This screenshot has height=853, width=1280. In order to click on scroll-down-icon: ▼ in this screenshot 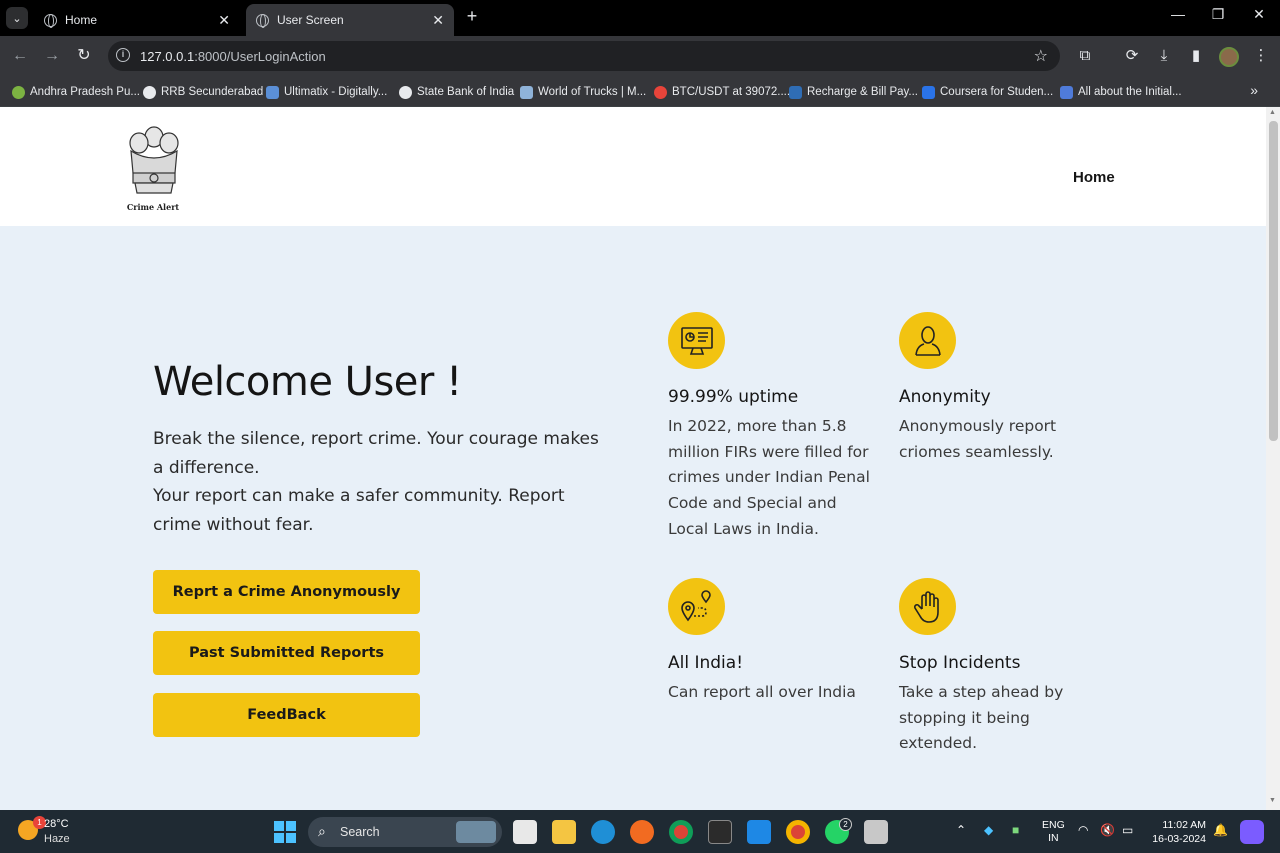, I will do `click(1272, 800)`.